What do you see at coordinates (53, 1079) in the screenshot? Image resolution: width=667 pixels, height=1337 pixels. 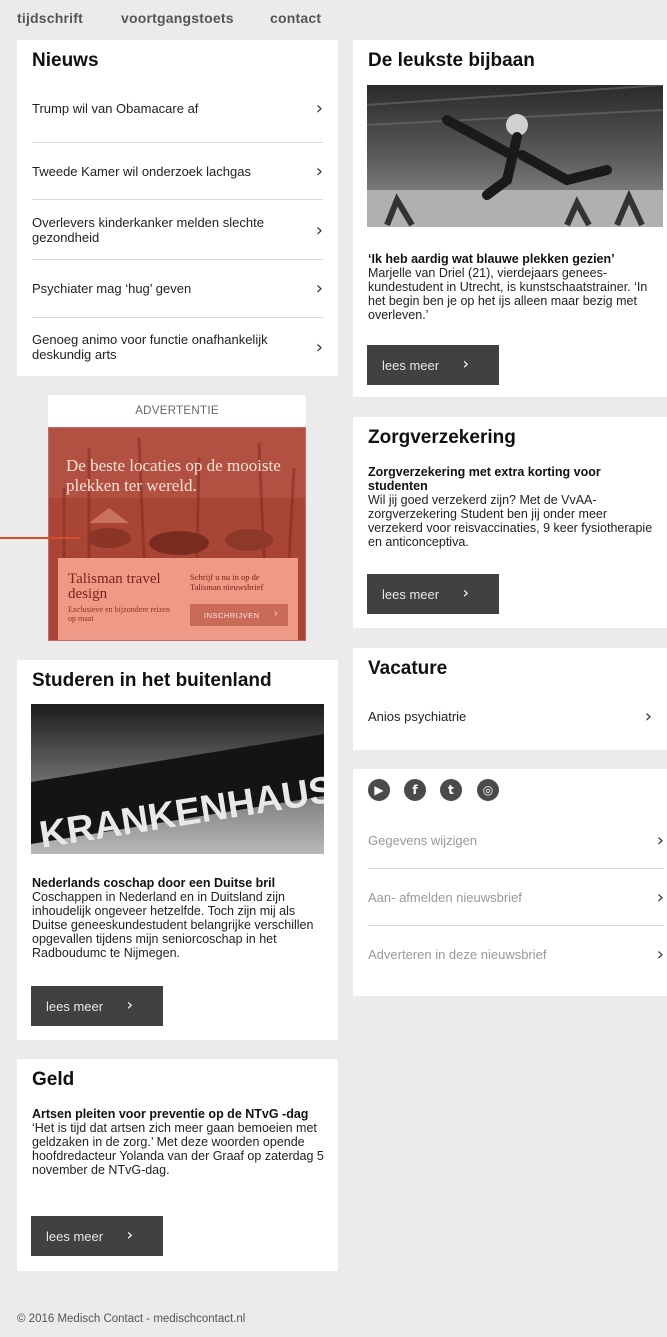 I see `geld-title: Geld` at bounding box center [53, 1079].